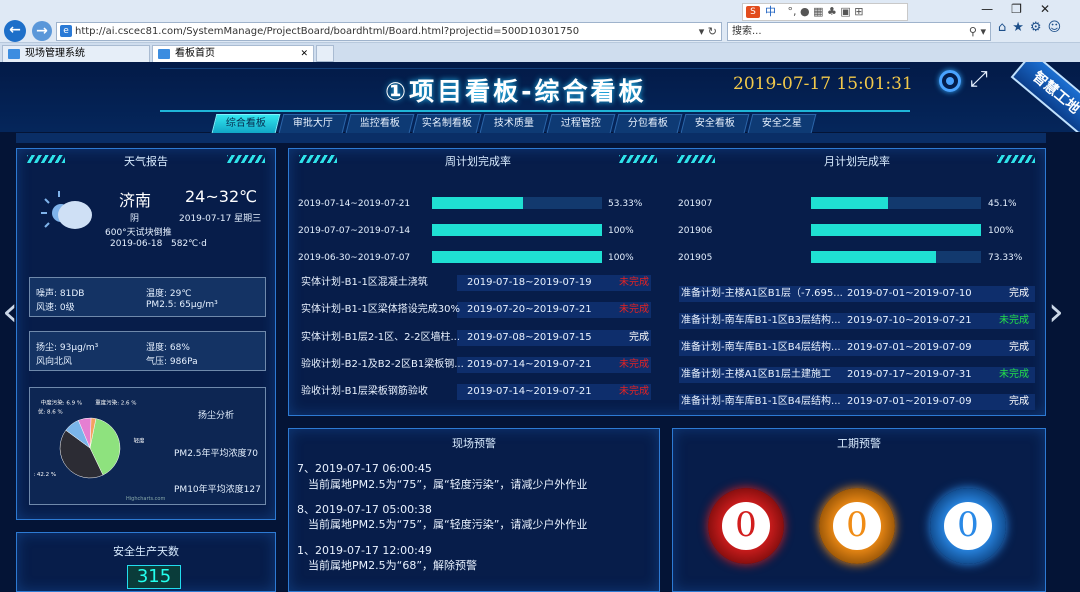 The height and width of the screenshot is (592, 1080). What do you see at coordinates (782, 123) in the screenshot?
I see `tab-safety-star: 安全之星` at bounding box center [782, 123].